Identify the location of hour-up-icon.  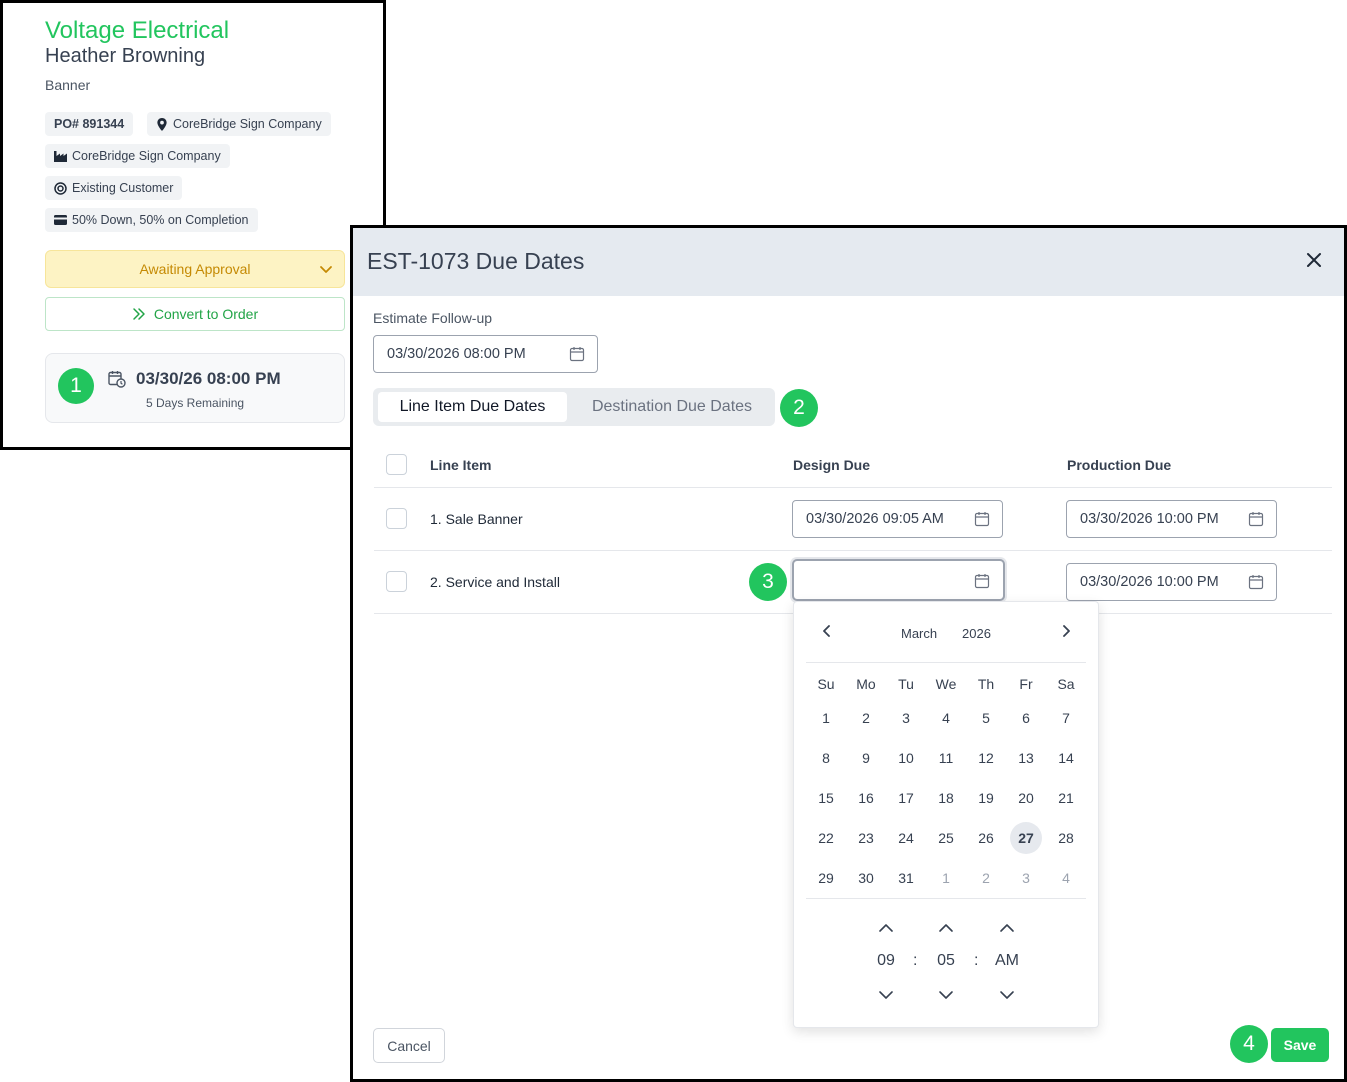
(886, 928).